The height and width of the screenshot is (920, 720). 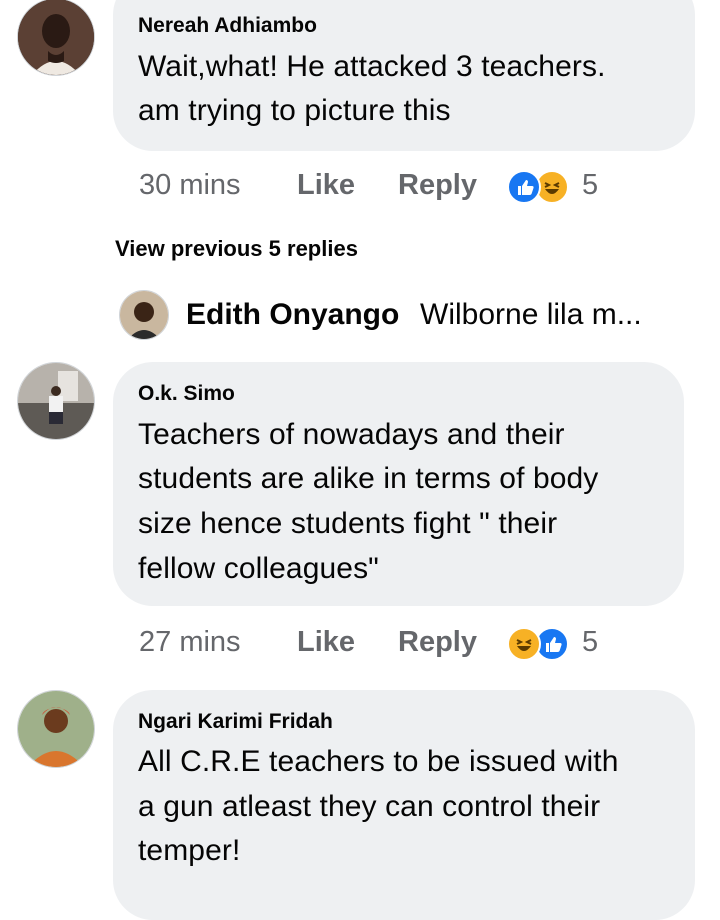 What do you see at coordinates (351, 434) in the screenshot?
I see `comment-text-line: Teachers of nowadays and their` at bounding box center [351, 434].